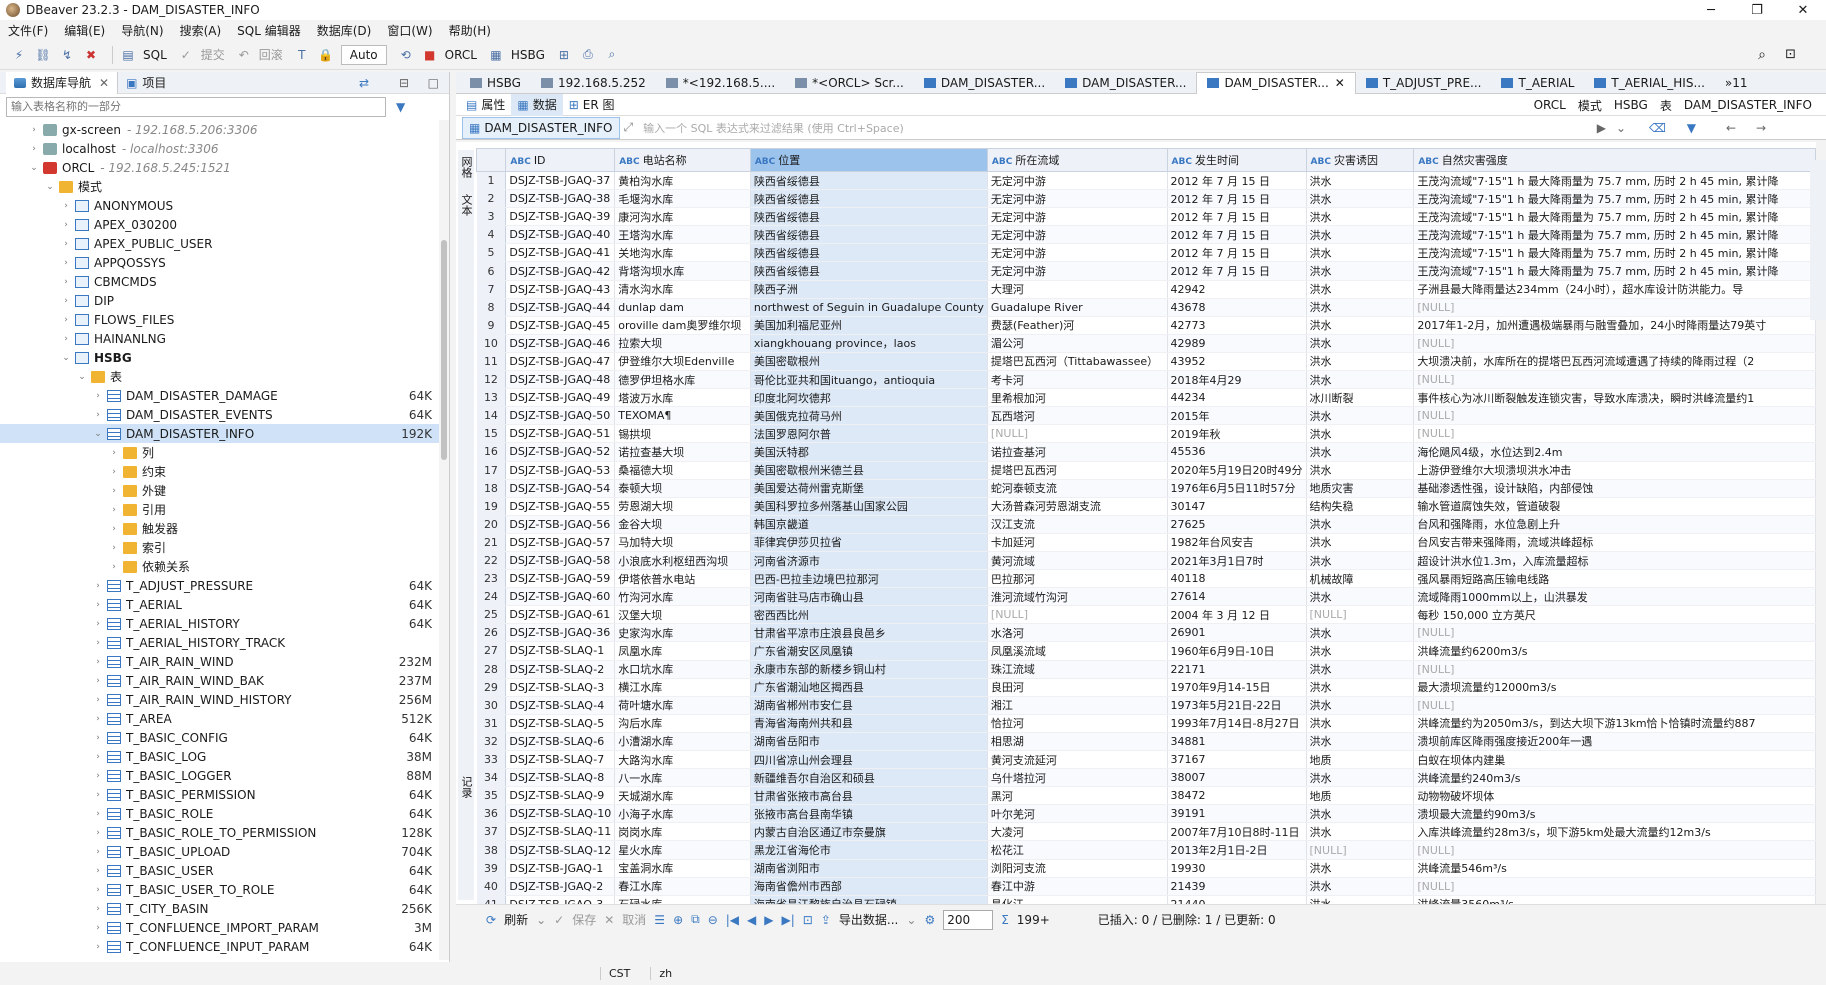  What do you see at coordinates (808, 920) in the screenshot?
I see `fetch-all-icon: ⊡` at bounding box center [808, 920].